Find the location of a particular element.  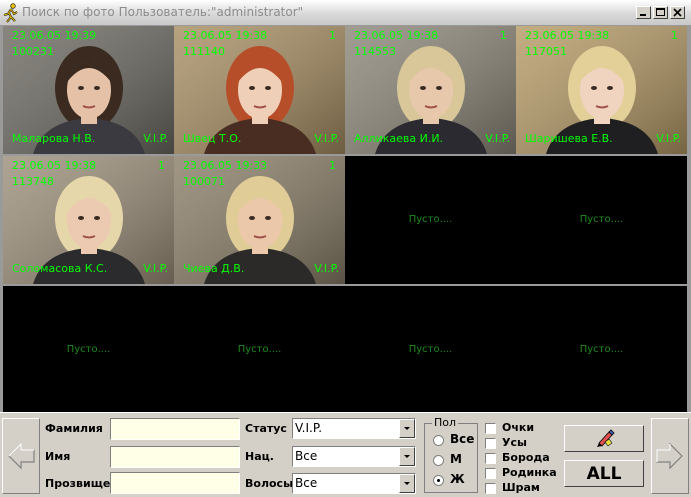

gender-all-label: Все is located at coordinates (462, 439).